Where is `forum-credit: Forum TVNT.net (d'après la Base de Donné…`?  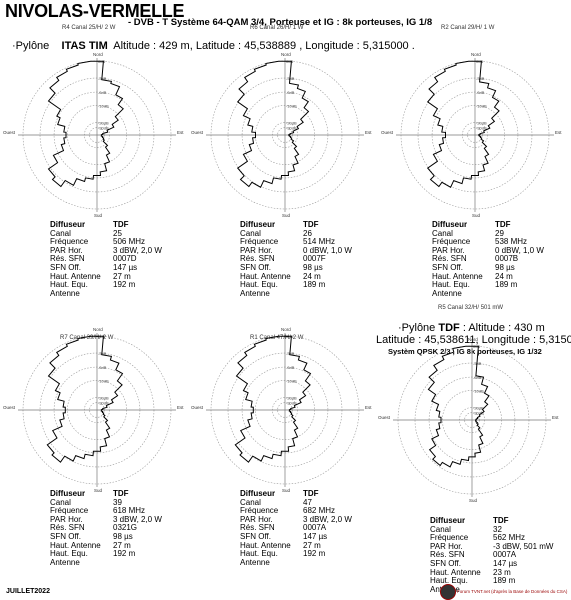
forum-credit: Forum TVNT.net (d'après la Base de Donné… is located at coordinates (512, 591).